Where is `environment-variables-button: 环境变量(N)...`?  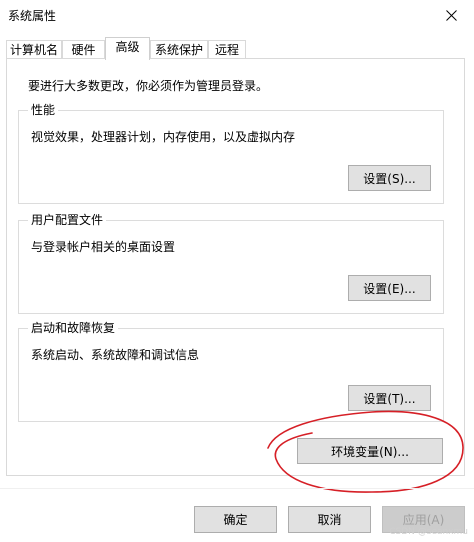 environment-variables-button: 环境变量(N)... is located at coordinates (370, 451).